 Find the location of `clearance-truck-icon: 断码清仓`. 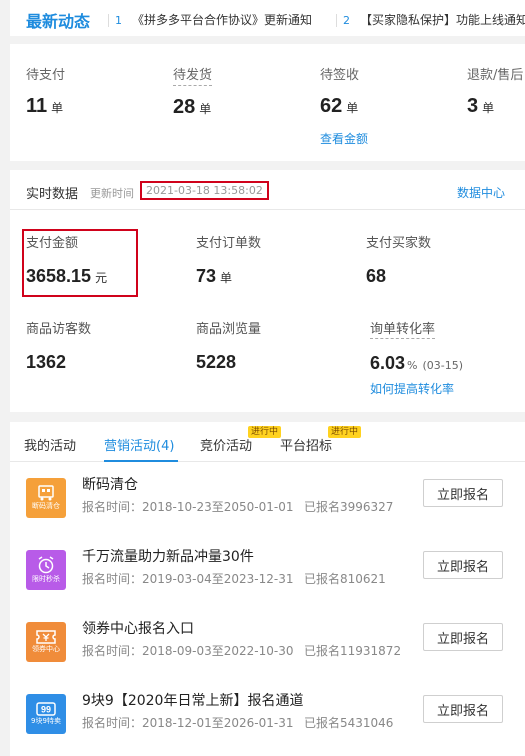

clearance-truck-icon: 断码清仓 is located at coordinates (46, 498).